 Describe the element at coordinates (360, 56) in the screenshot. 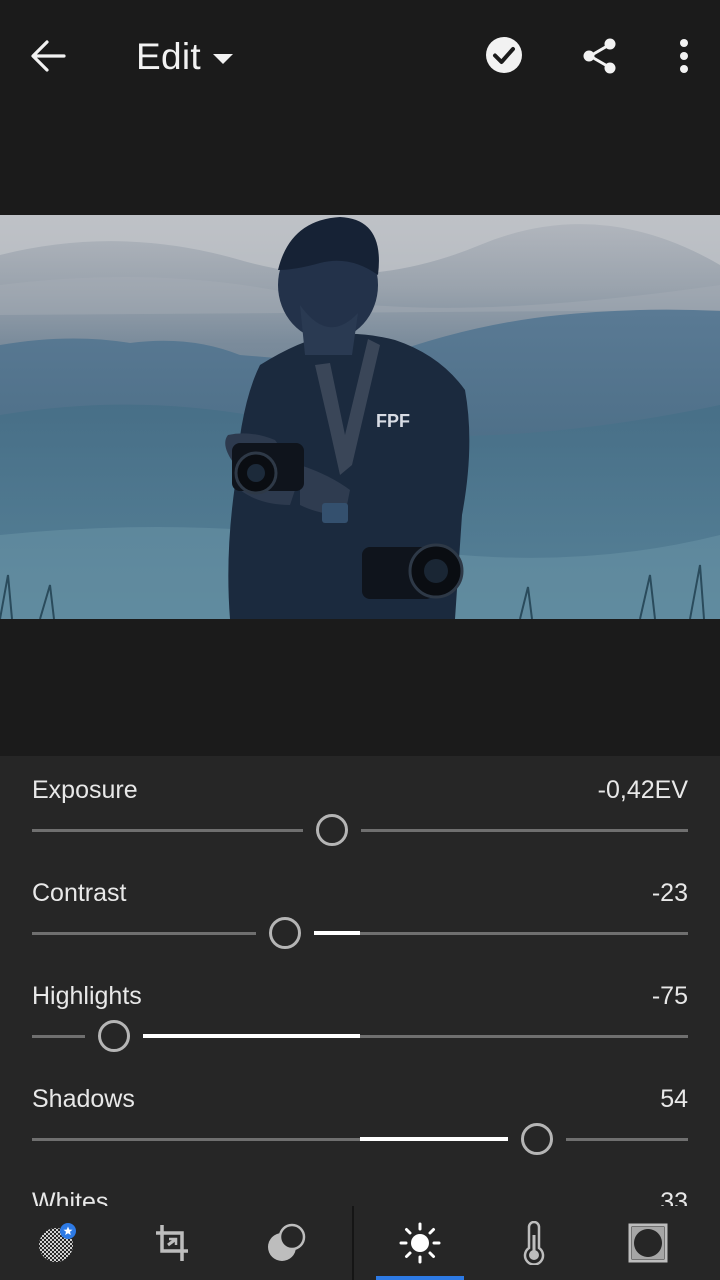

I see `top-bar: Edit` at that location.